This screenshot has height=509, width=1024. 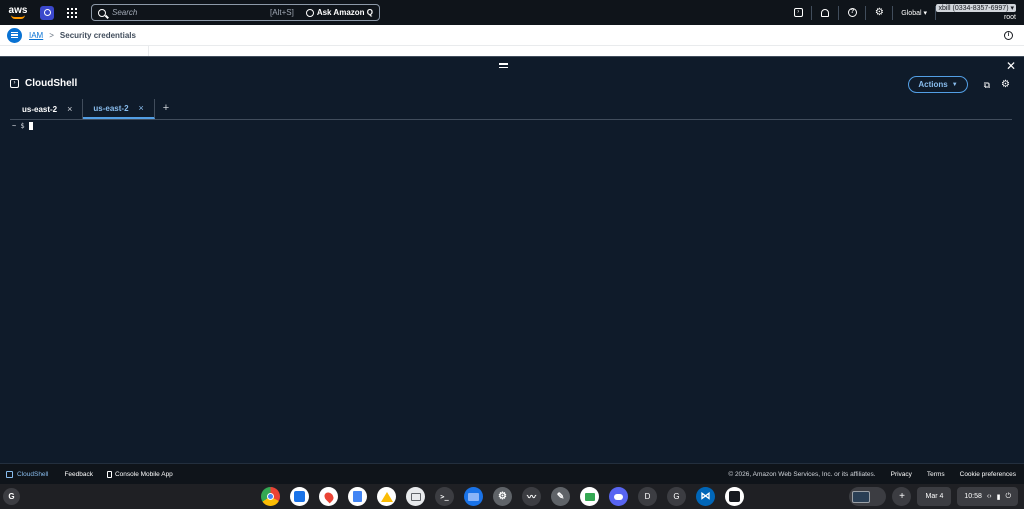 What do you see at coordinates (139, 474) in the screenshot?
I see `console-mobile-app-link: Console Mobile App` at bounding box center [139, 474].